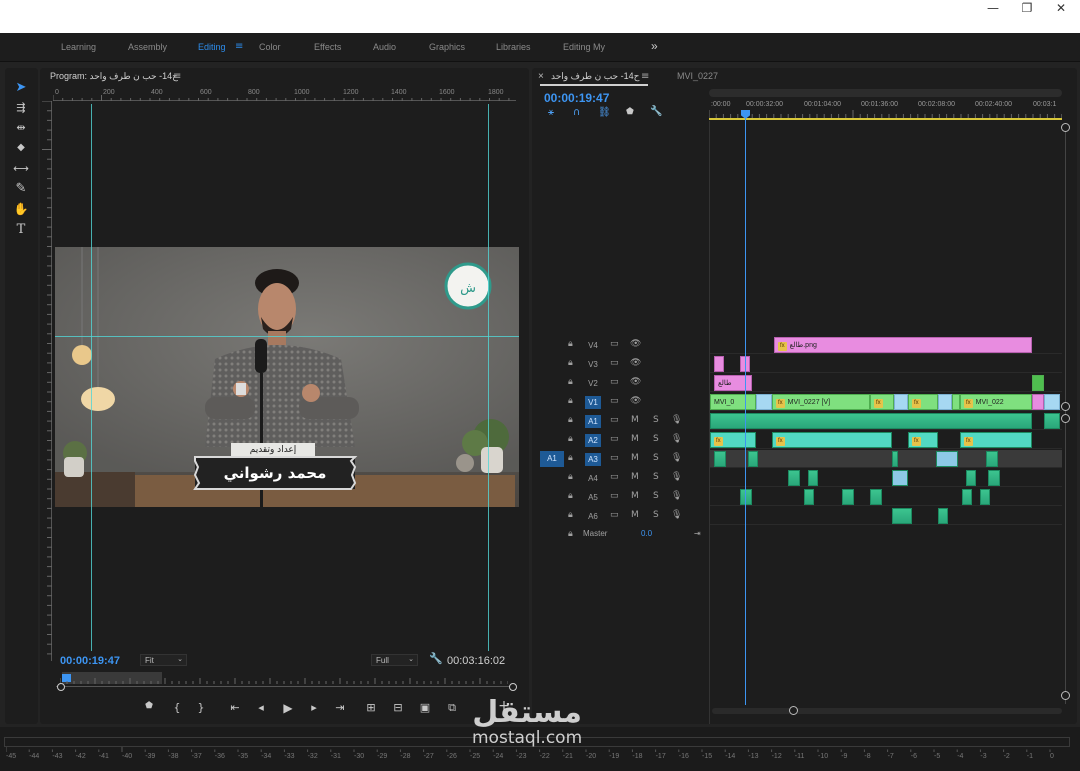 This screenshot has width=1080, height=771. I want to click on track-label-v3: V3, so click(593, 364).